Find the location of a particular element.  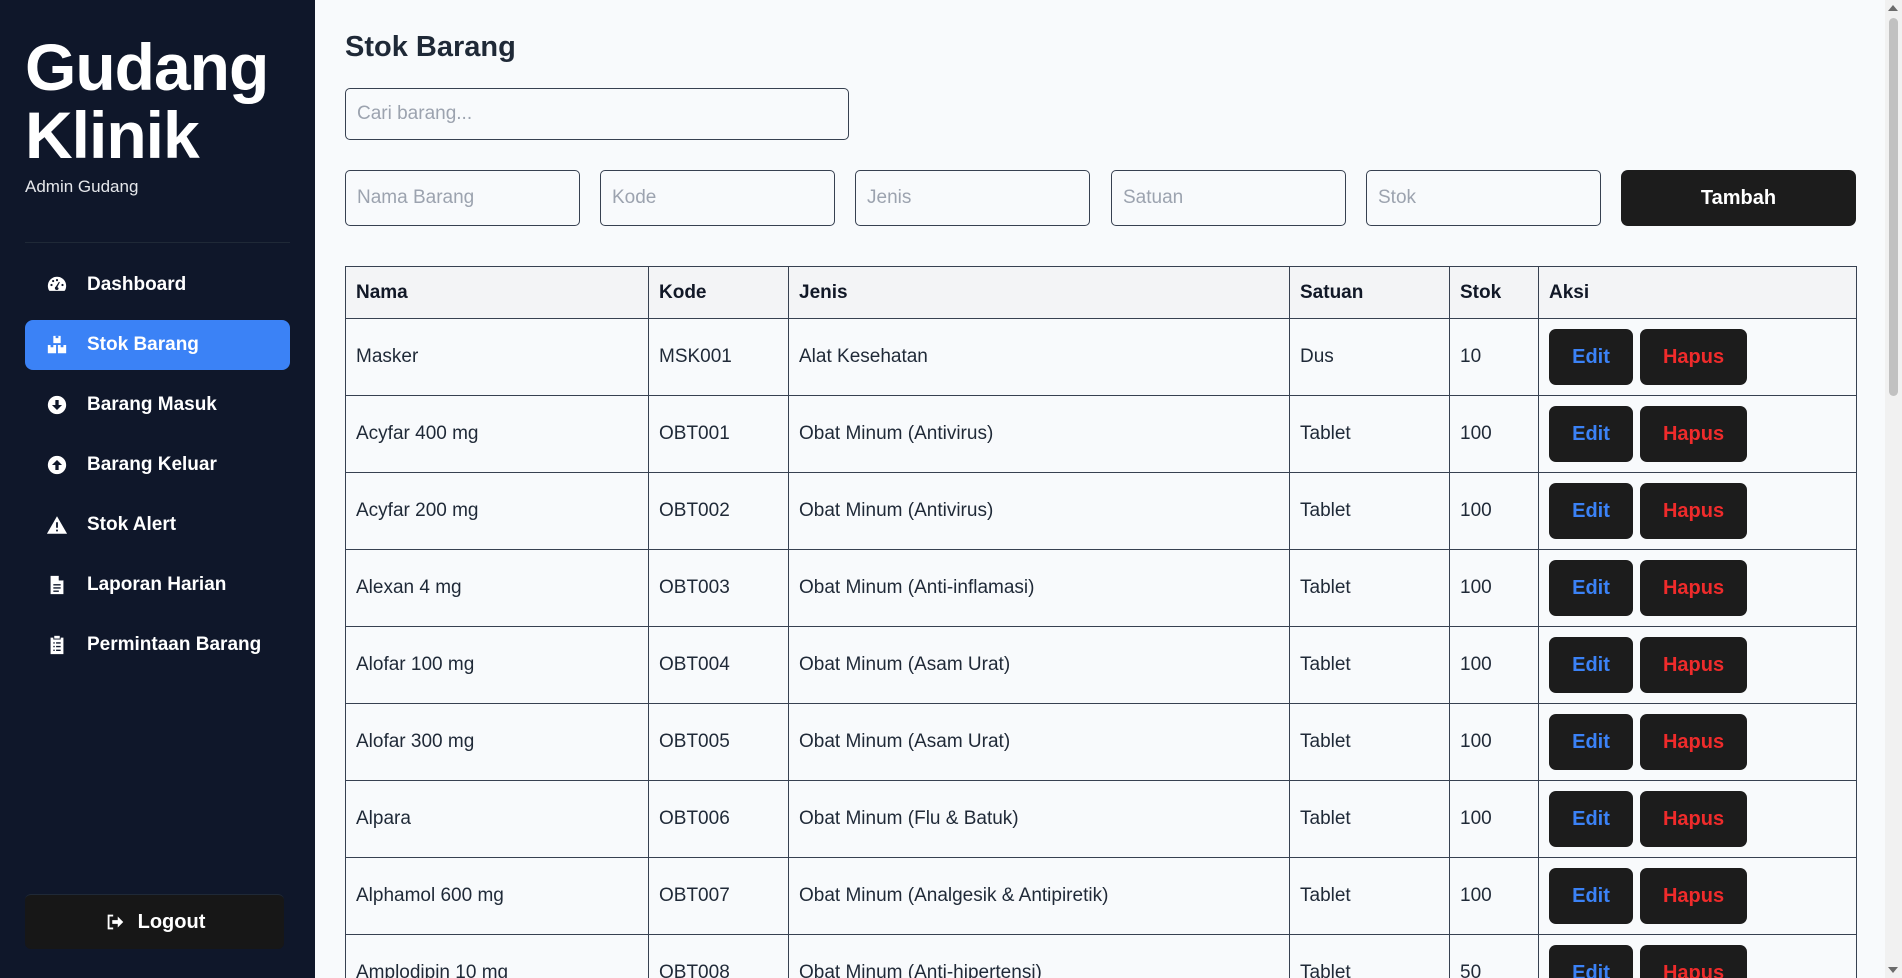

cell-kode: OBT007 is located at coordinates (718, 896).